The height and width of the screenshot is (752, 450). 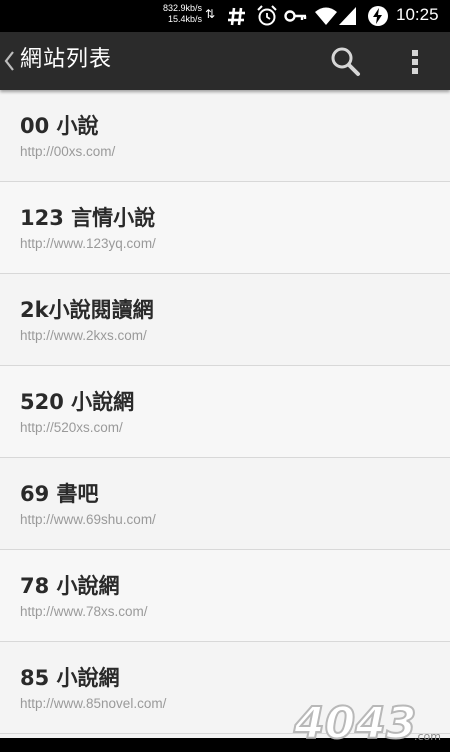 What do you see at coordinates (378, 16) in the screenshot?
I see `battery-charging-icon` at bounding box center [378, 16].